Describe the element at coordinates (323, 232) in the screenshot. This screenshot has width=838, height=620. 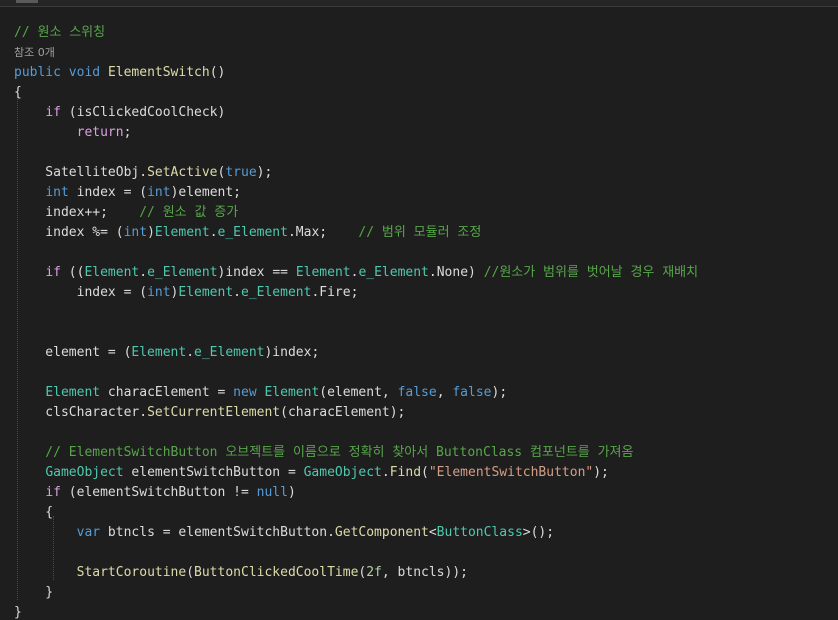
I see `code-token: .Max;` at that location.